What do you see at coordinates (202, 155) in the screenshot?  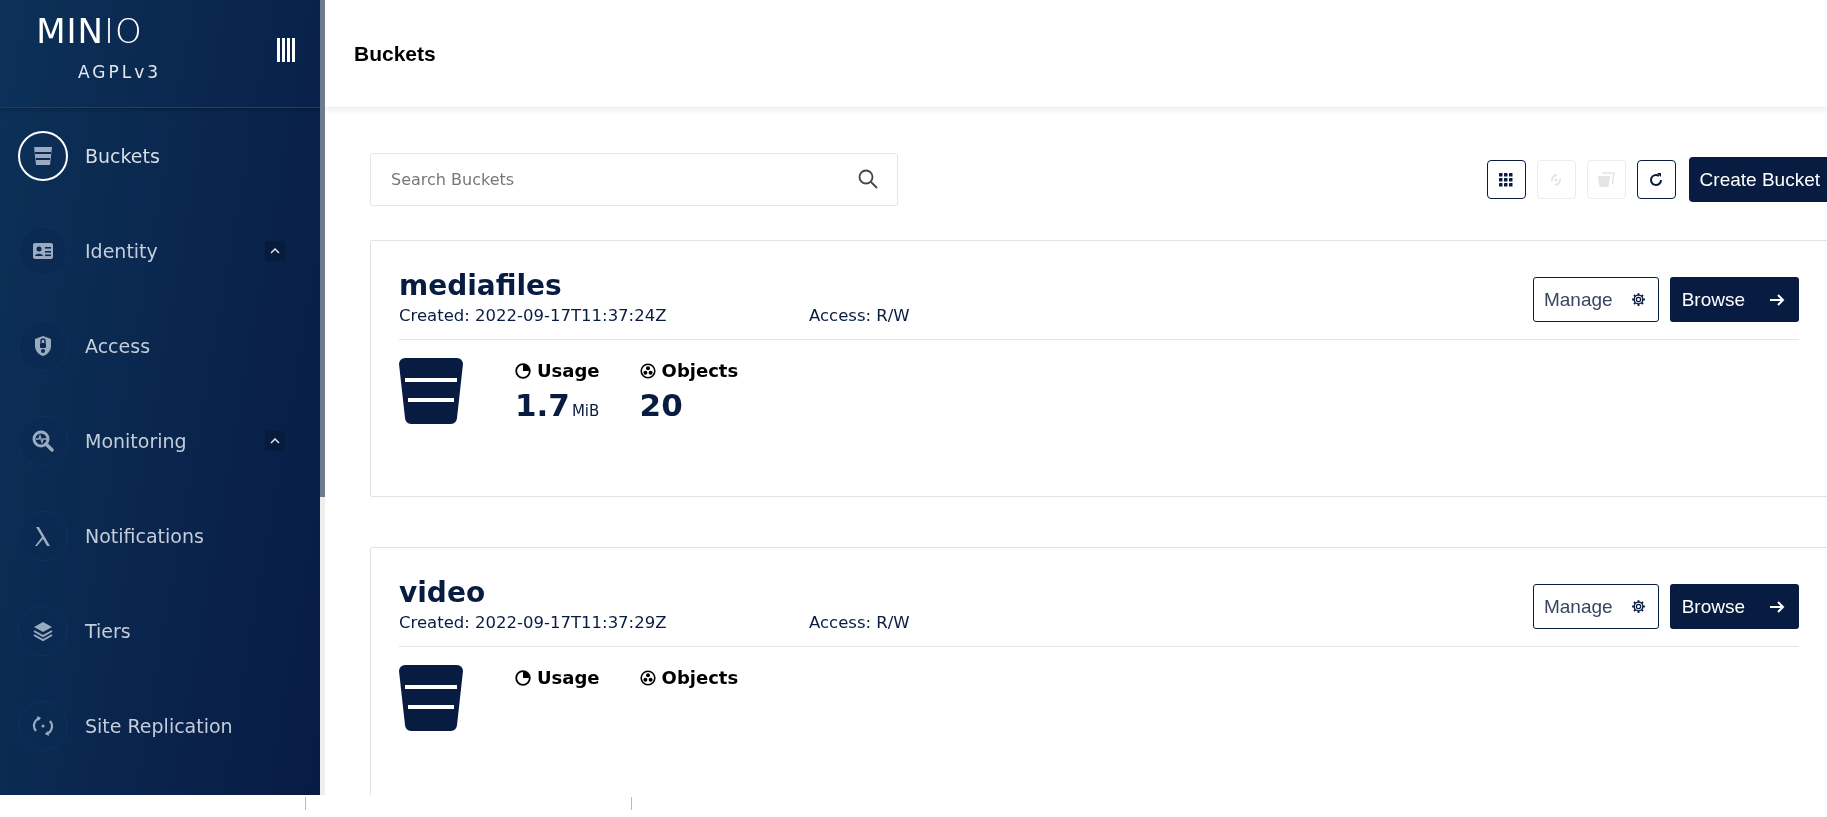 I see `nav-label: Buckets` at bounding box center [202, 155].